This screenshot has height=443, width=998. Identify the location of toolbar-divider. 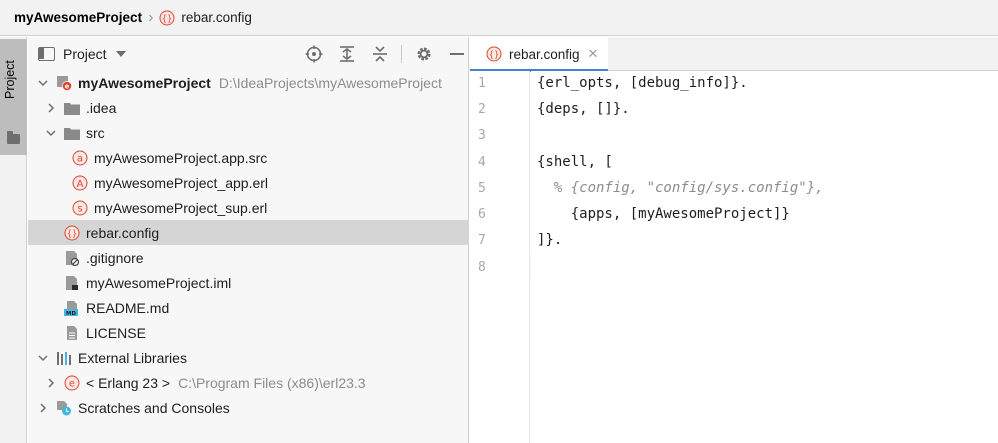
(401, 54).